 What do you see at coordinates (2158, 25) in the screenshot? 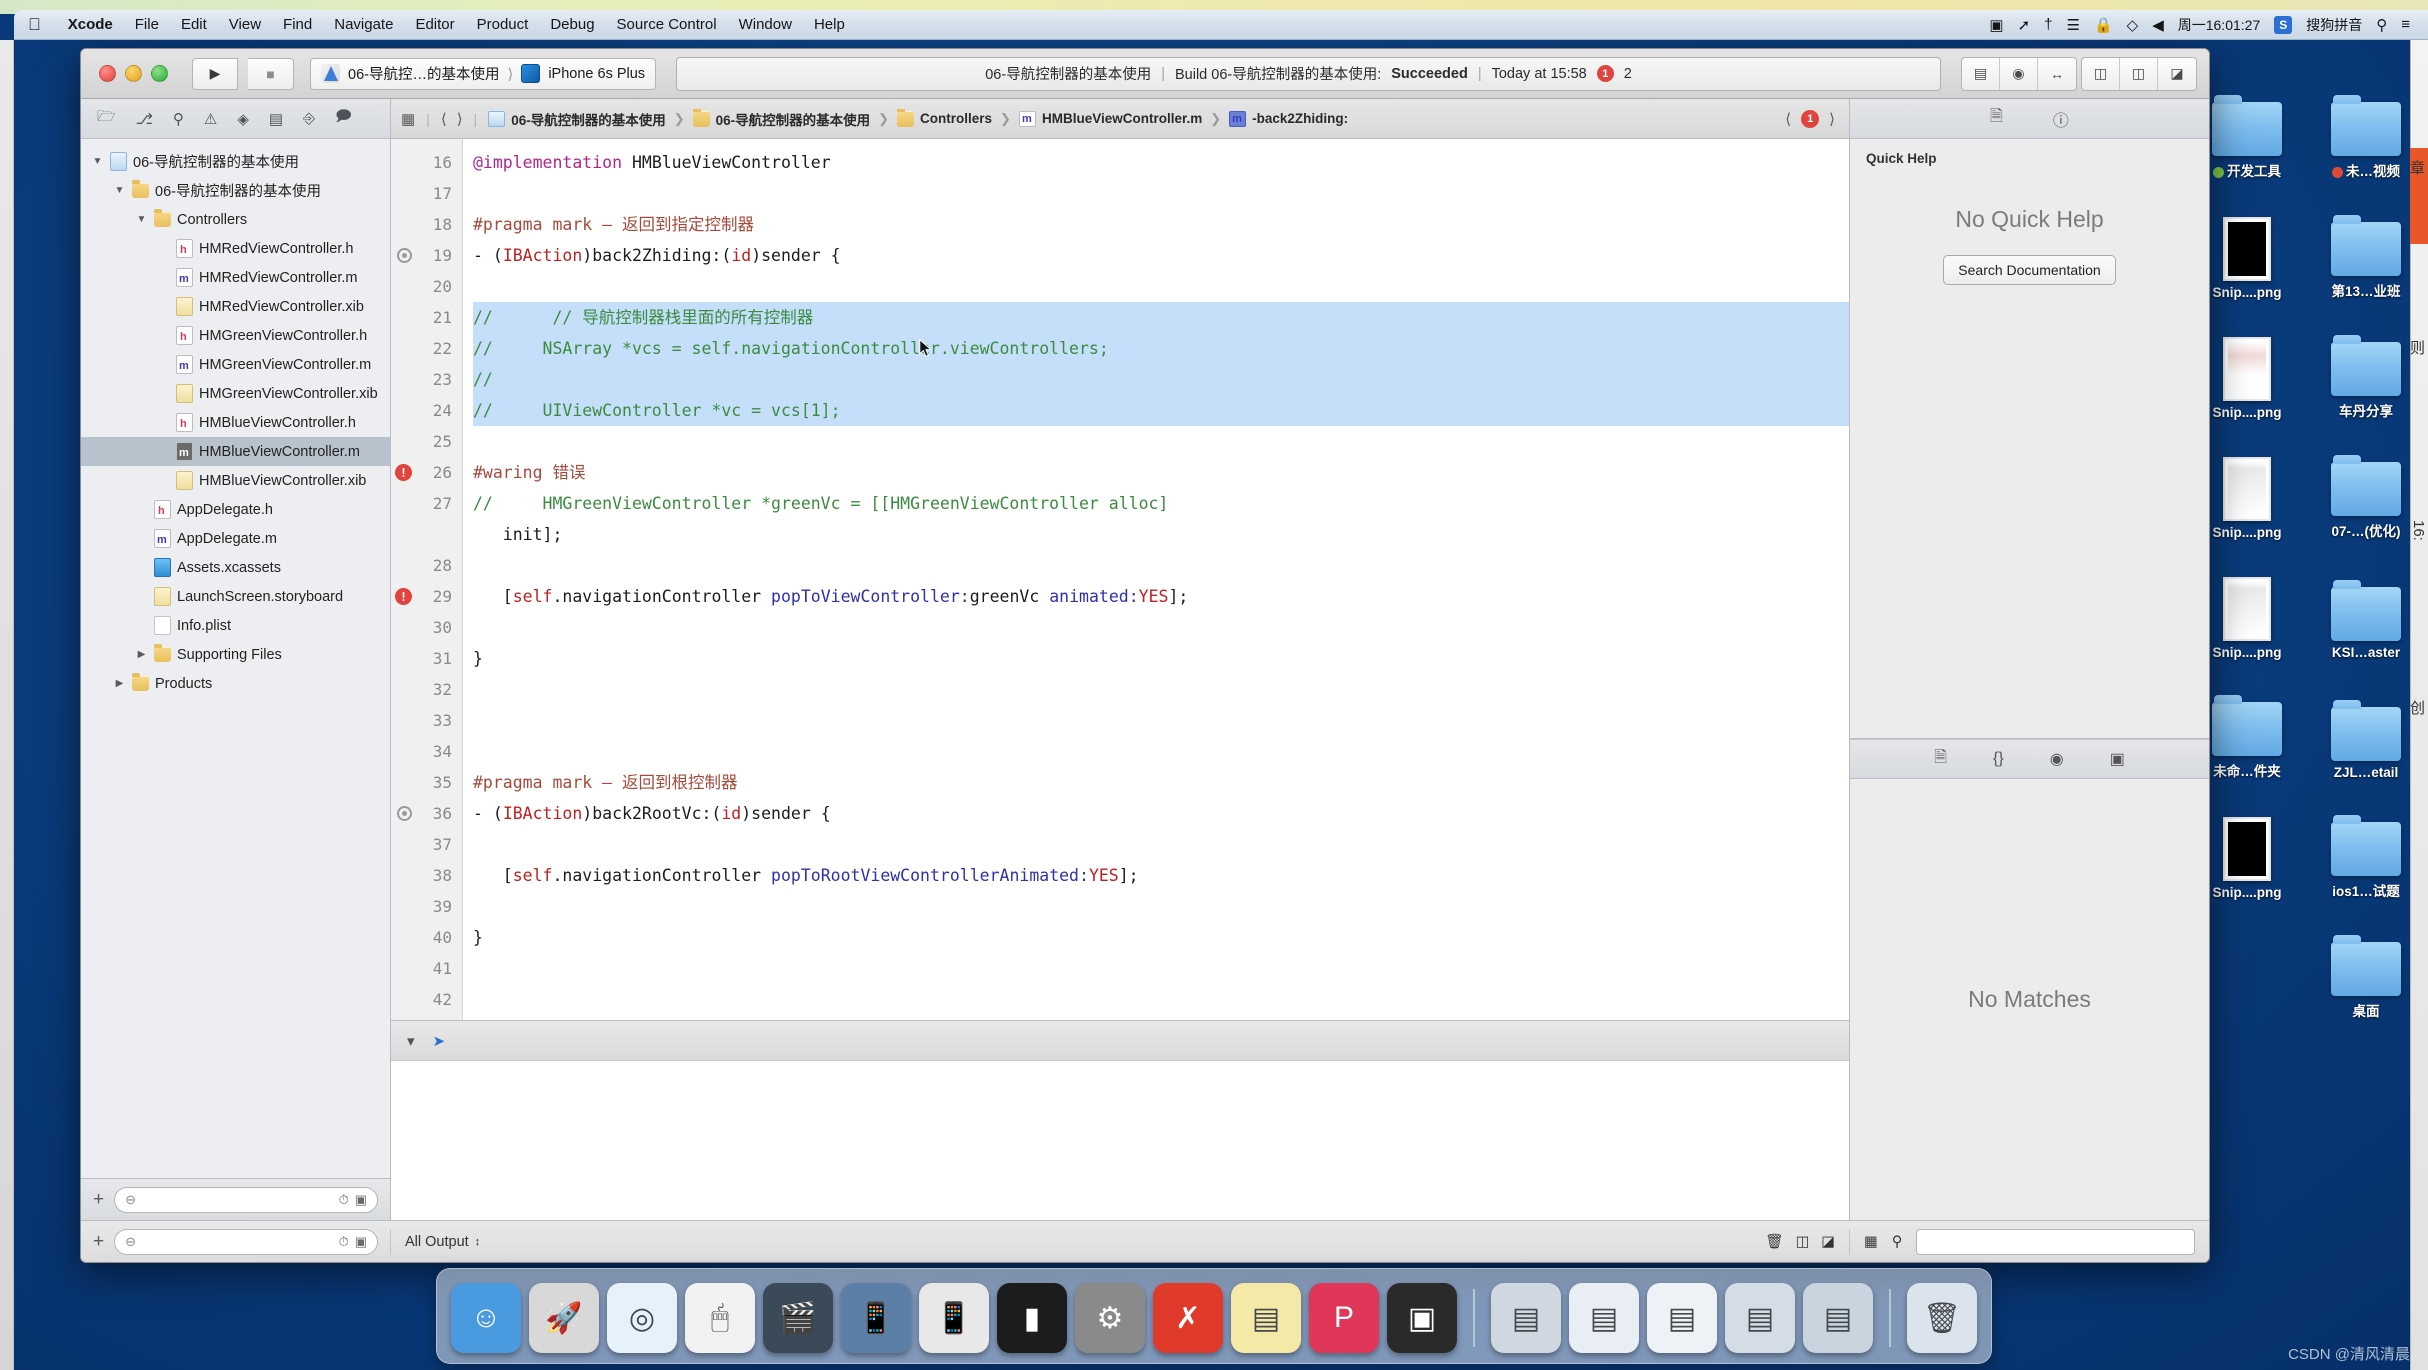
I see `volume-icon: ◀` at bounding box center [2158, 25].